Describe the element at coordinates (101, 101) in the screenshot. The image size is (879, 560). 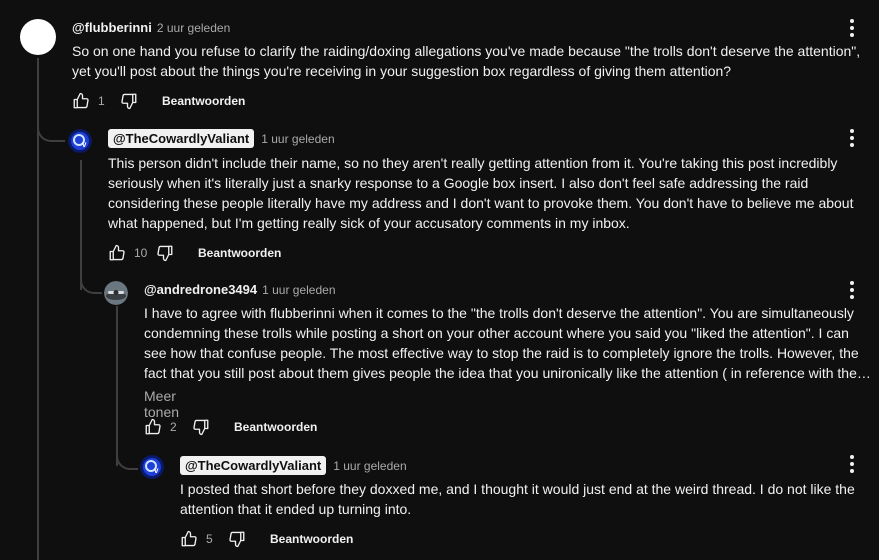
I see `like-count: 1` at that location.